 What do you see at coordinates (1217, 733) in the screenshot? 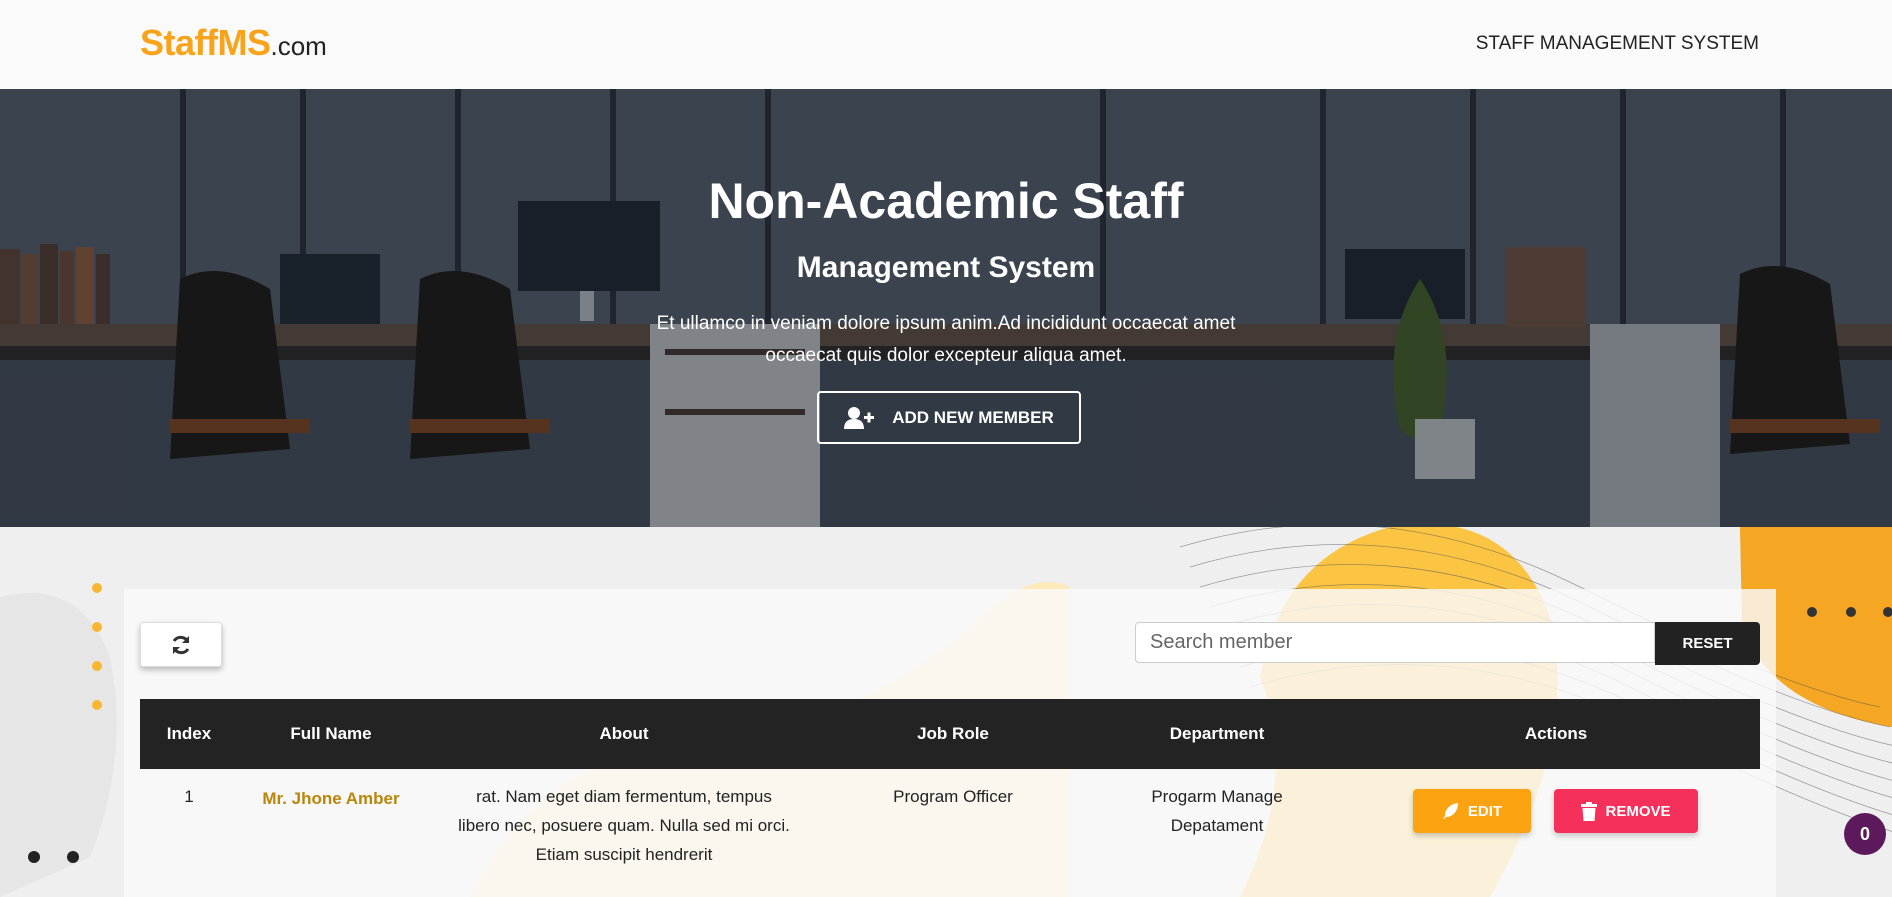
I see `column-header-department: Department` at bounding box center [1217, 733].